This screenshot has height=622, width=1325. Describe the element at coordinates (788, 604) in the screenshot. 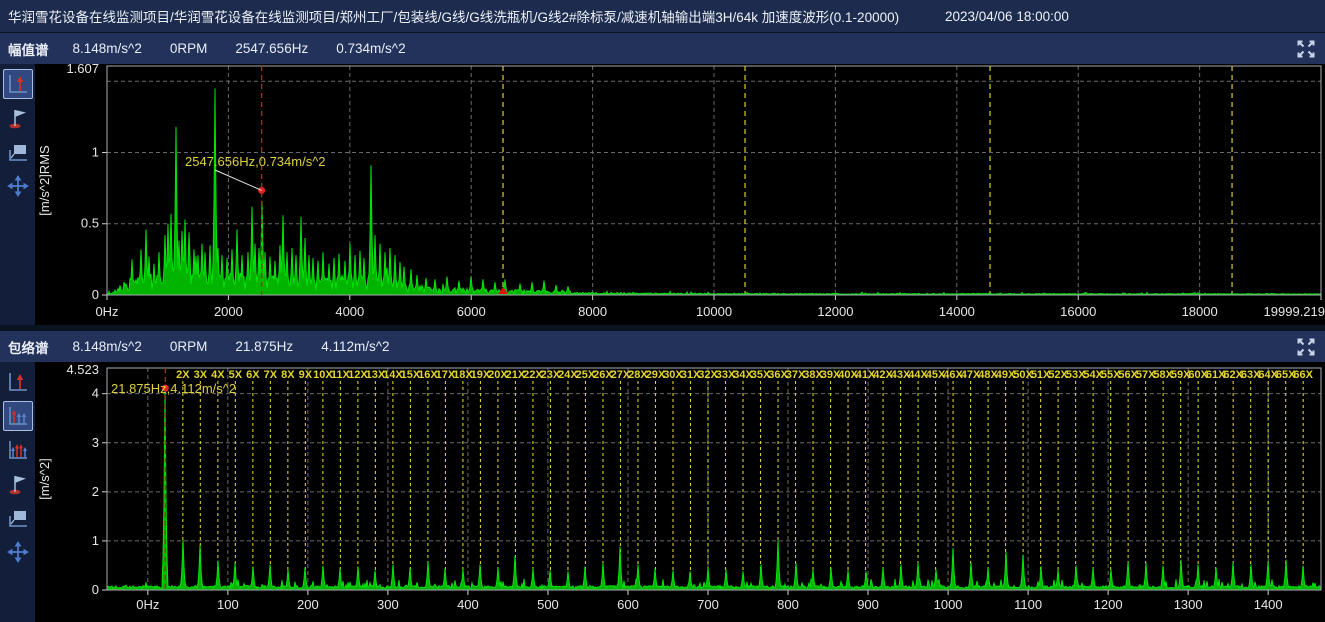

I see `svg-text: 800` at that location.